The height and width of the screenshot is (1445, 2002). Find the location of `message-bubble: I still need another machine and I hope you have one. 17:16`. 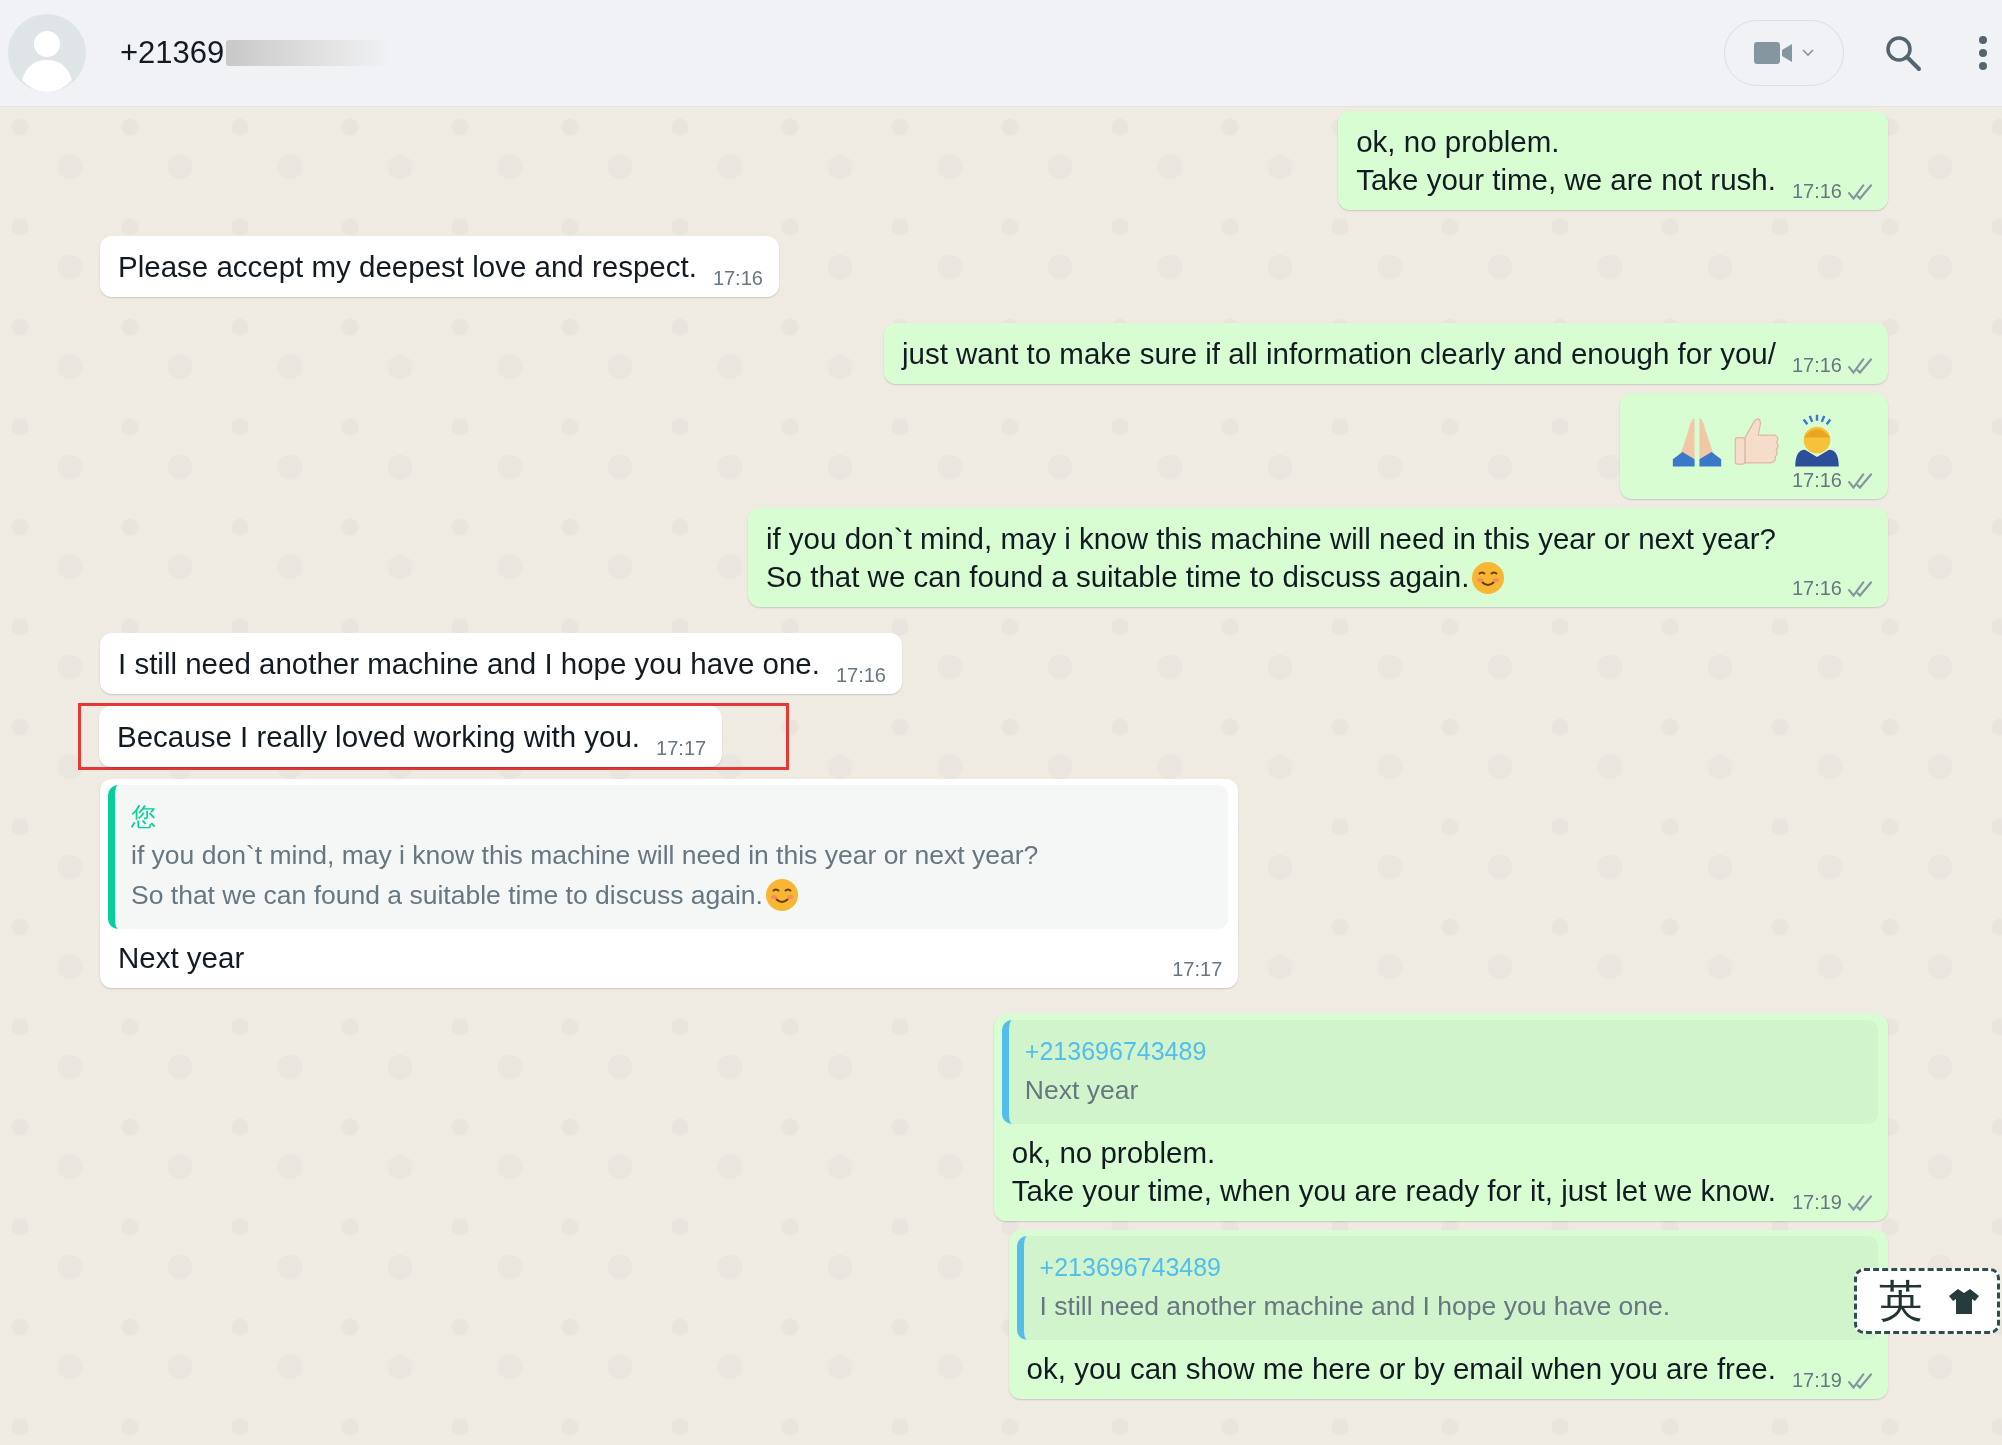

message-bubble: I still need another machine and I hope you have one. 17:16 is located at coordinates (501, 663).